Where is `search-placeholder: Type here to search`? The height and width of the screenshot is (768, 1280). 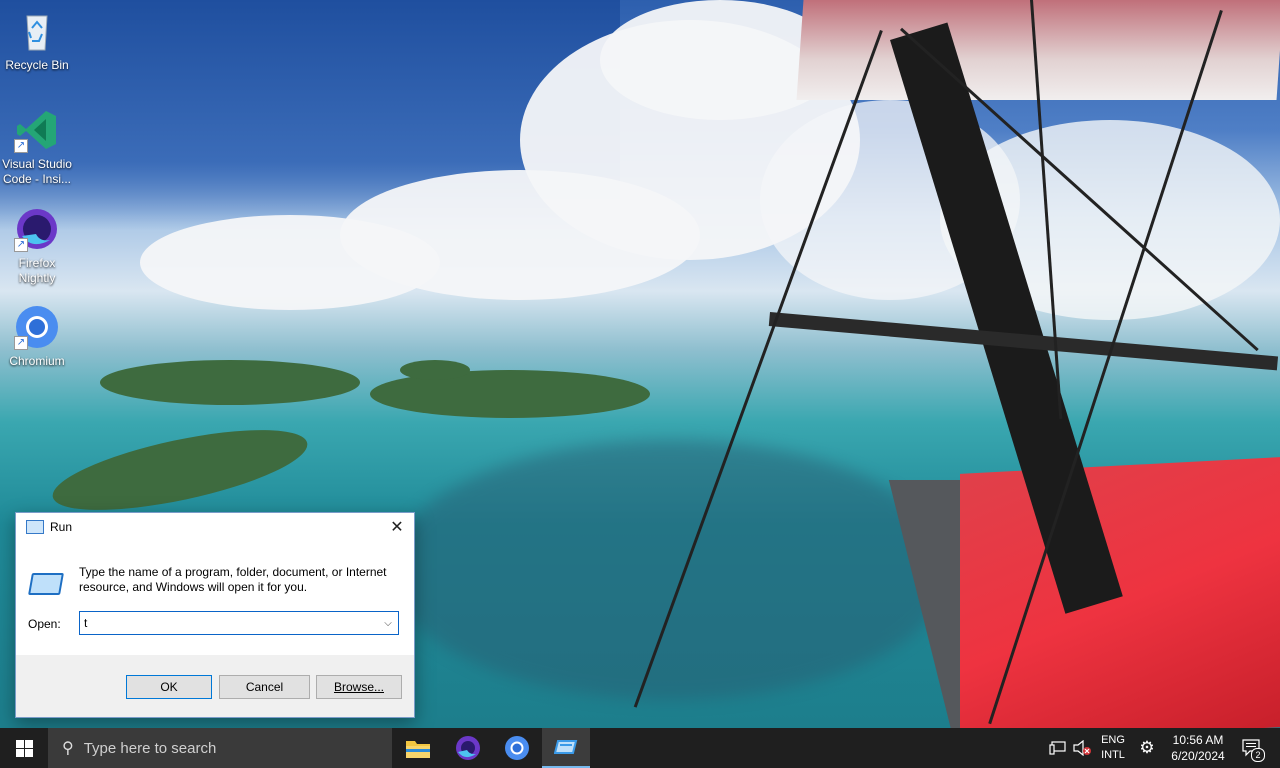 search-placeholder: Type here to search is located at coordinates (150, 748).